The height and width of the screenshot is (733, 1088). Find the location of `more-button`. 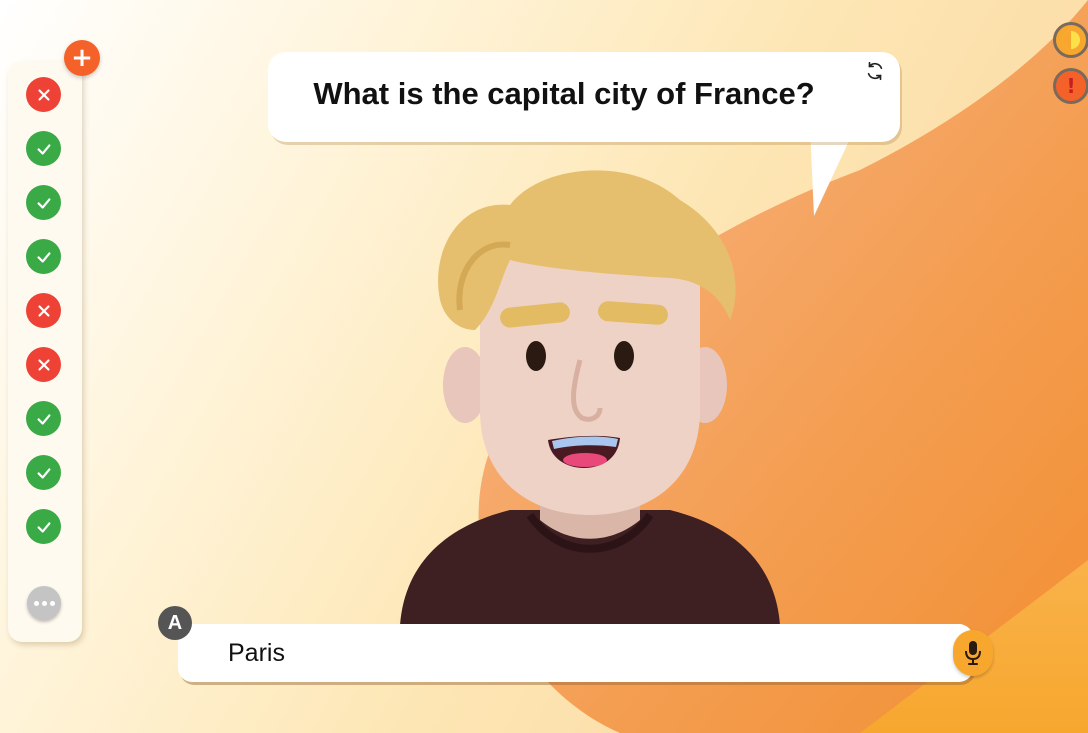

more-button is located at coordinates (44, 603).